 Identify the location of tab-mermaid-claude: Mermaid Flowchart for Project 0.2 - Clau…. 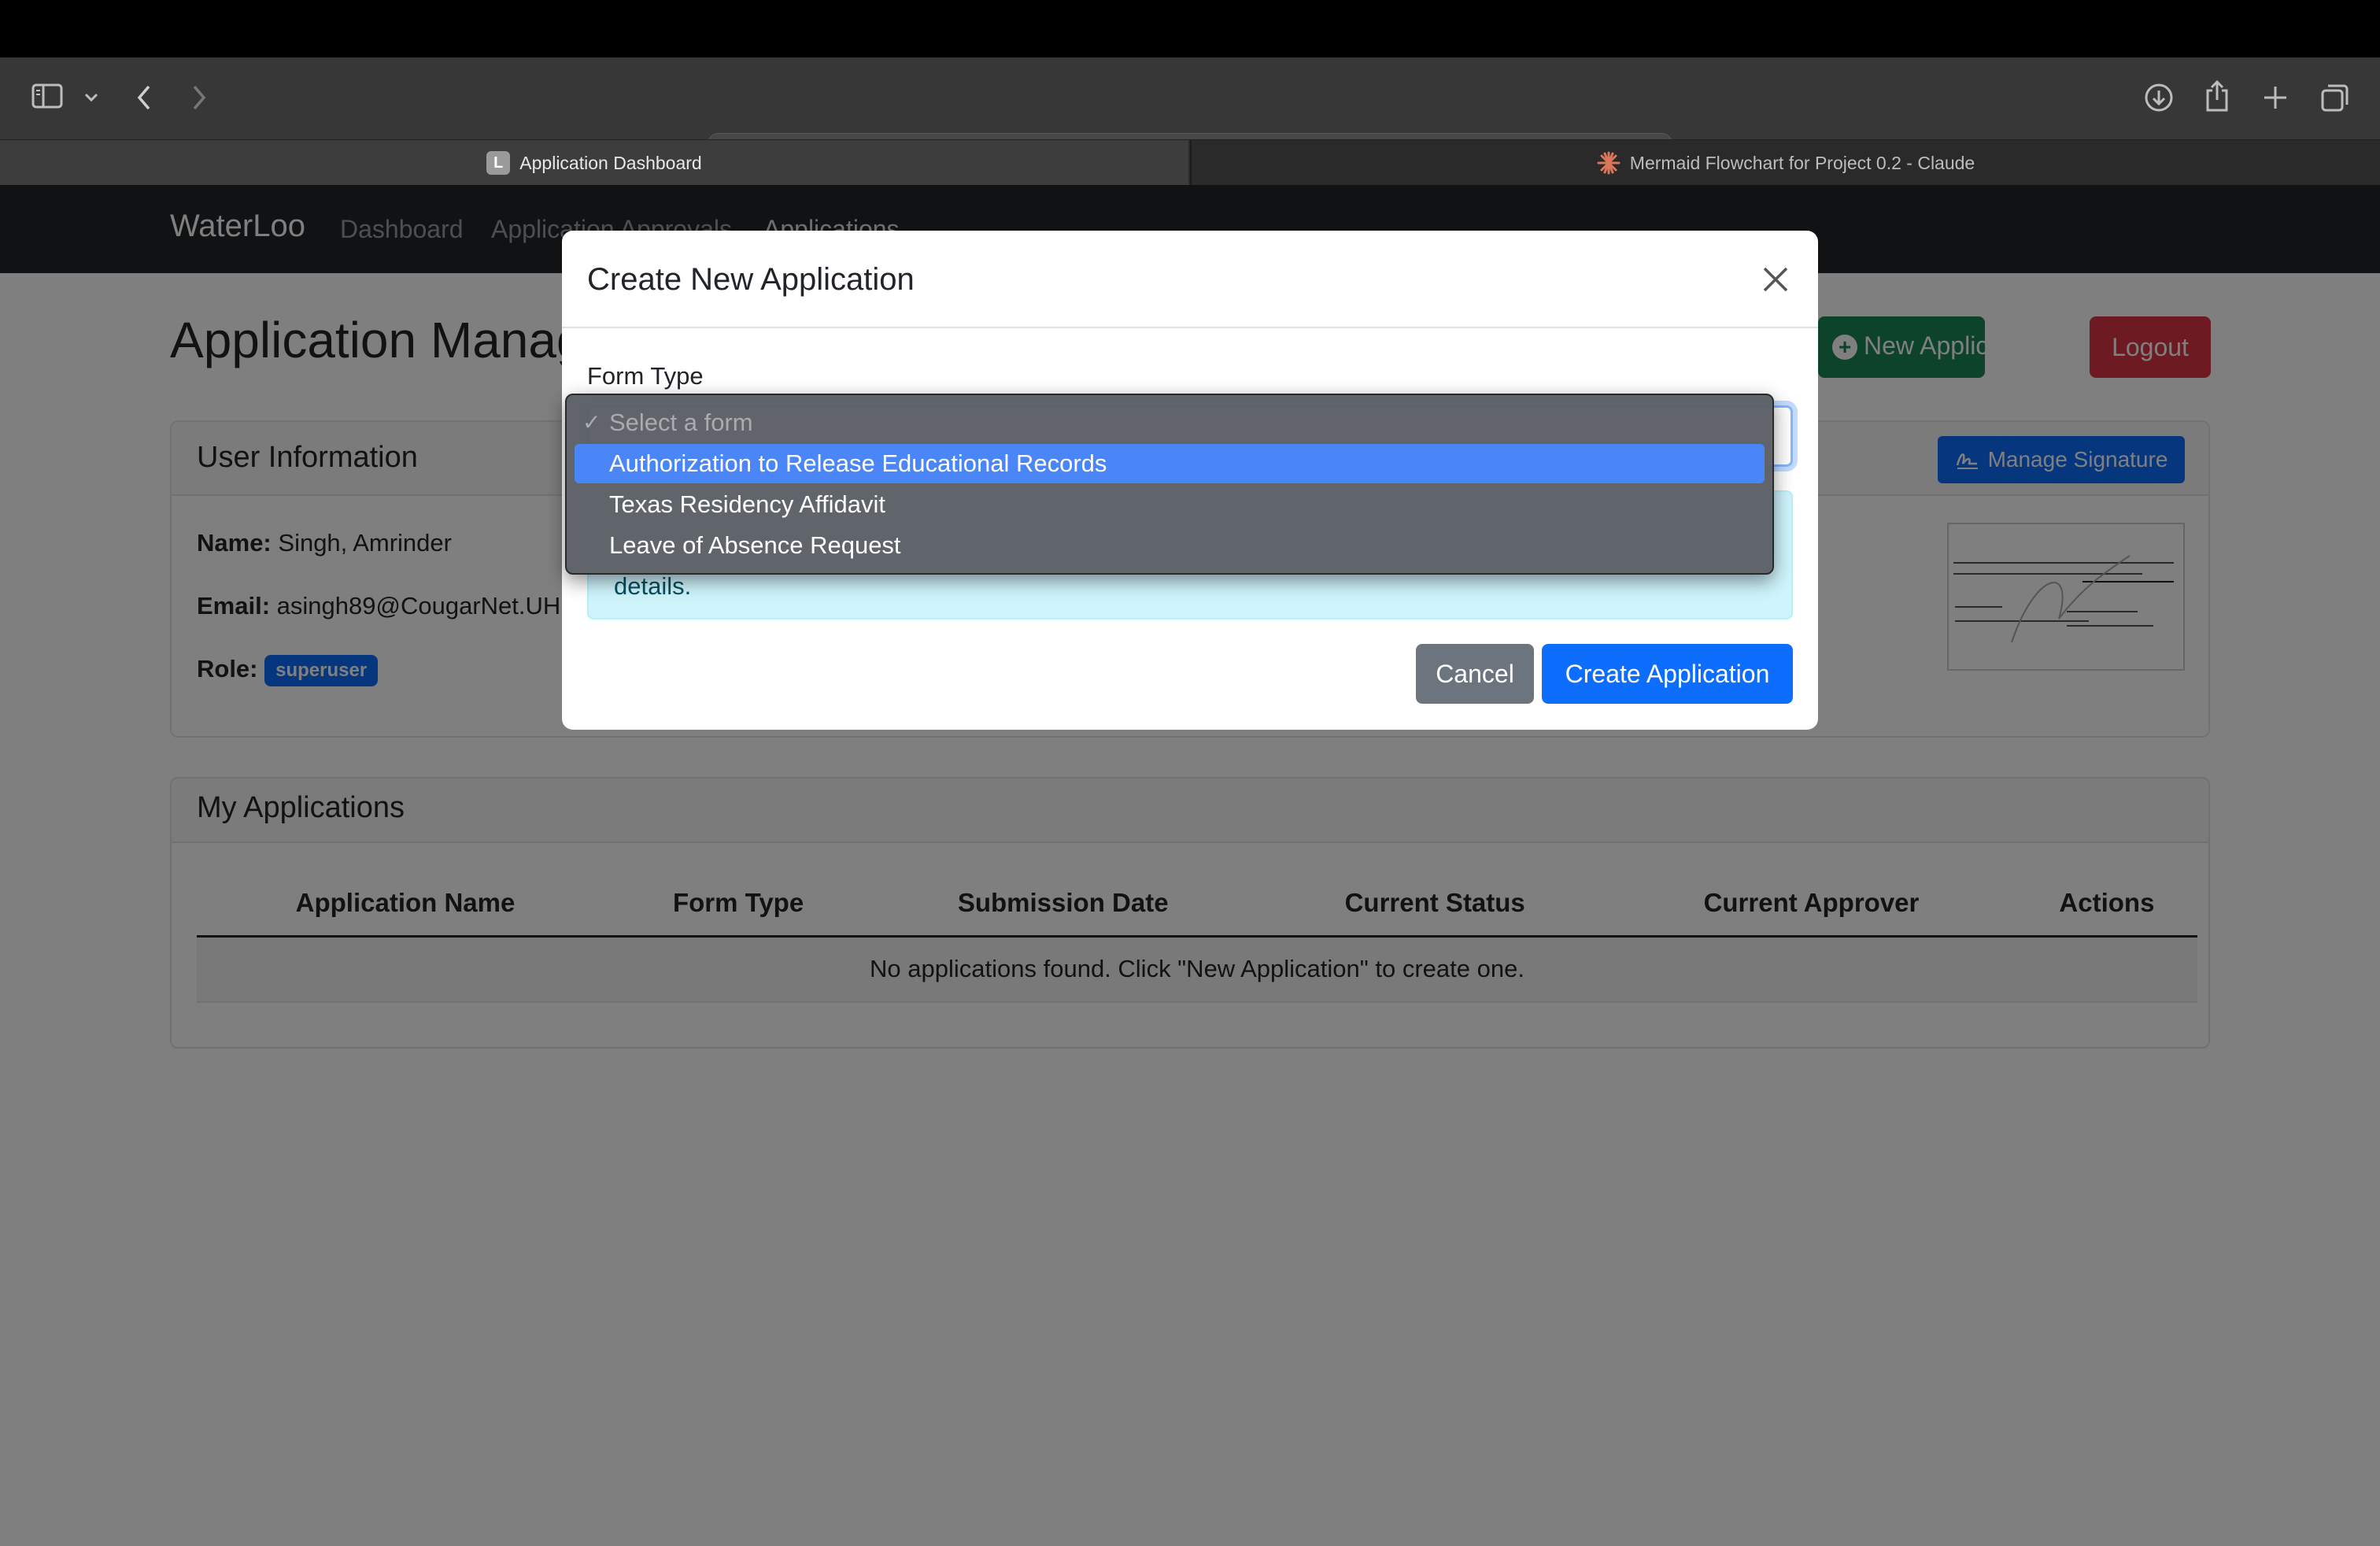
(1785, 163).